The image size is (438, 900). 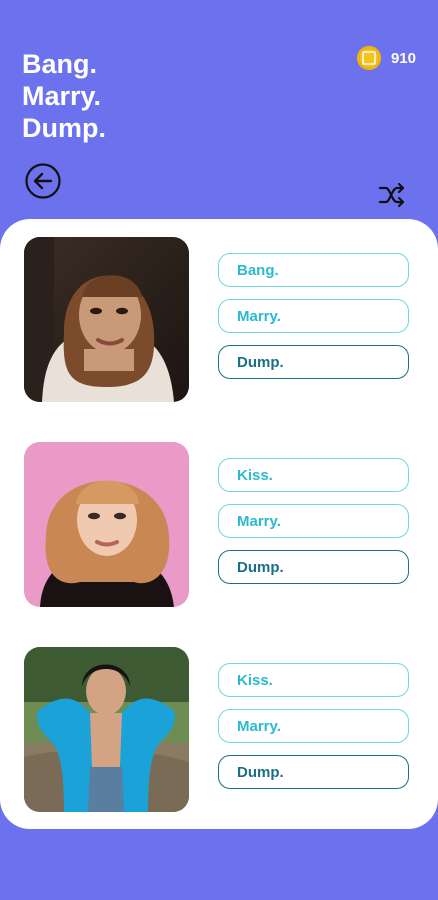 I want to click on choice-button: Bang., so click(x=313, y=270).